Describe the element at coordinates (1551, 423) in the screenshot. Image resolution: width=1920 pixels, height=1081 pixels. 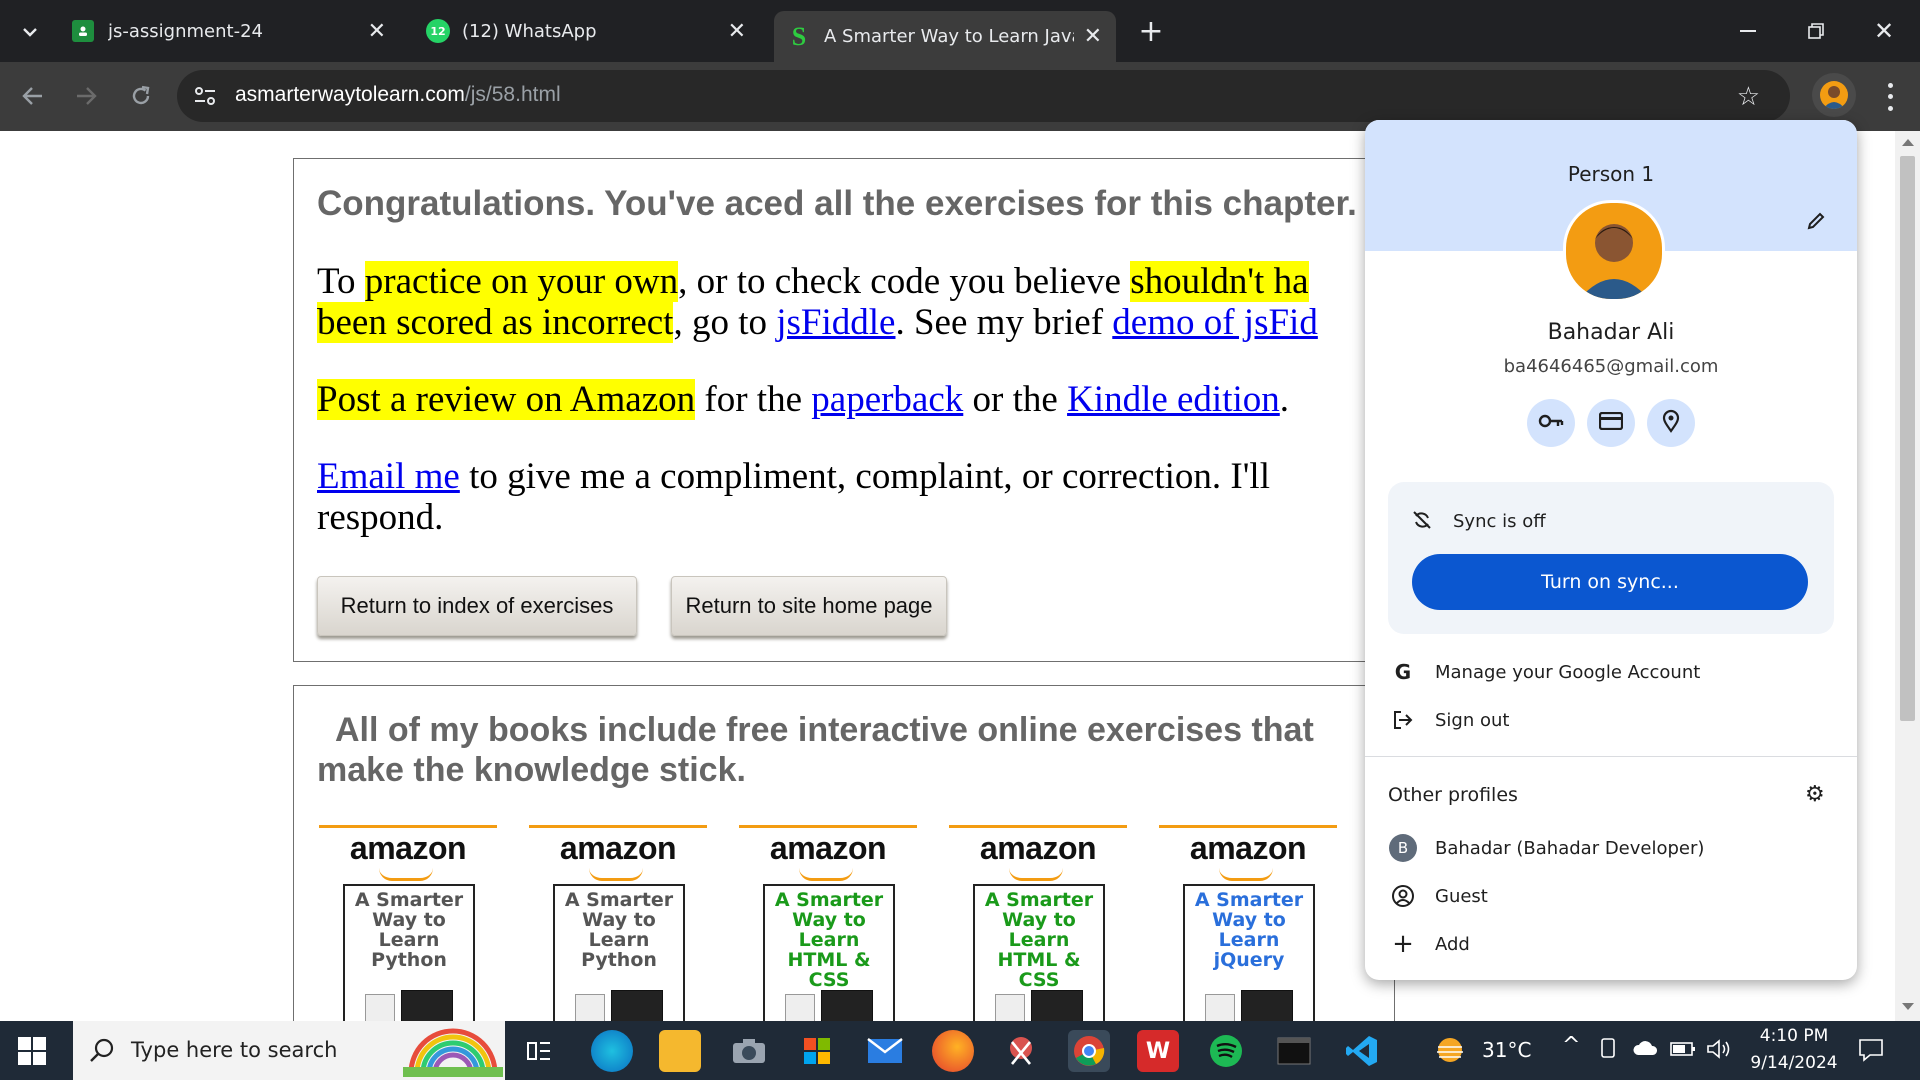
I see `passwords-button` at that location.